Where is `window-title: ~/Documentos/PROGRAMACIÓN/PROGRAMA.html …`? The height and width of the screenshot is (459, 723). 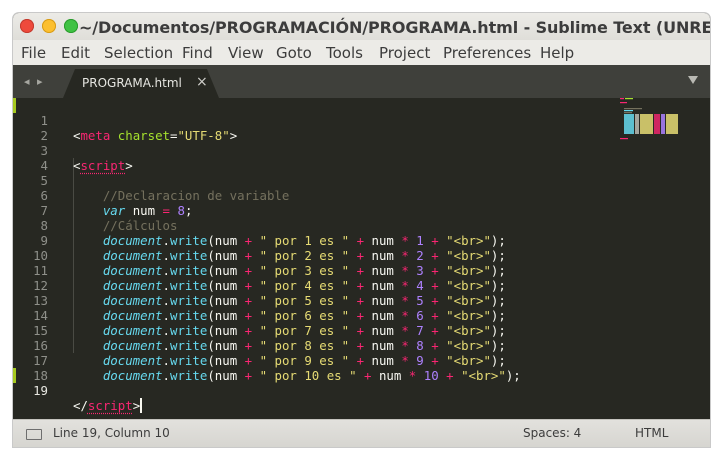 window-title: ~/Documentos/PROGRAMACIÓN/PROGRAMA.html … is located at coordinates (394, 27).